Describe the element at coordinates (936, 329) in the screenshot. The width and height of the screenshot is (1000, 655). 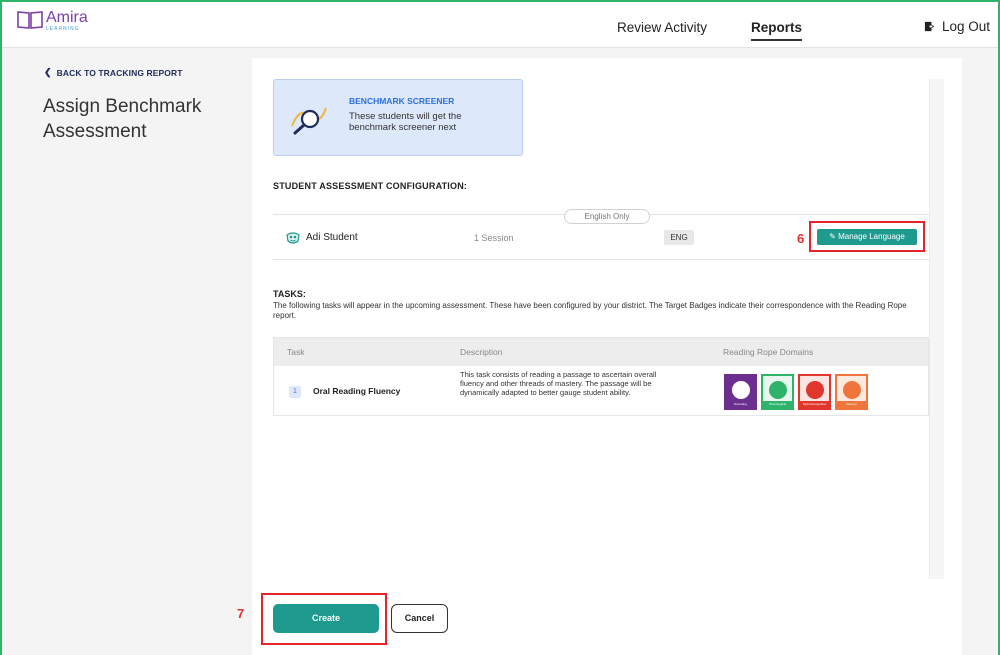
I see `scrollbar` at that location.